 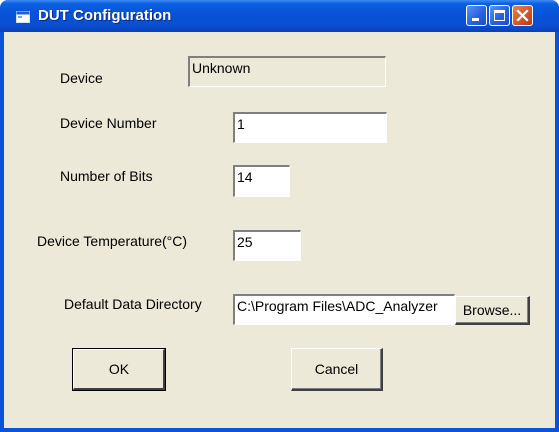 What do you see at coordinates (106, 176) in the screenshot?
I see `number-of-bits-label: Number of Bits` at bounding box center [106, 176].